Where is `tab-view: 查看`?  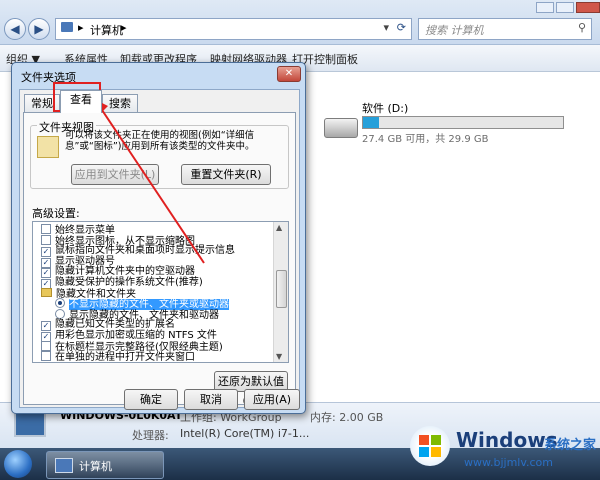
tab-view: 查看 is located at coordinates (81, 101).